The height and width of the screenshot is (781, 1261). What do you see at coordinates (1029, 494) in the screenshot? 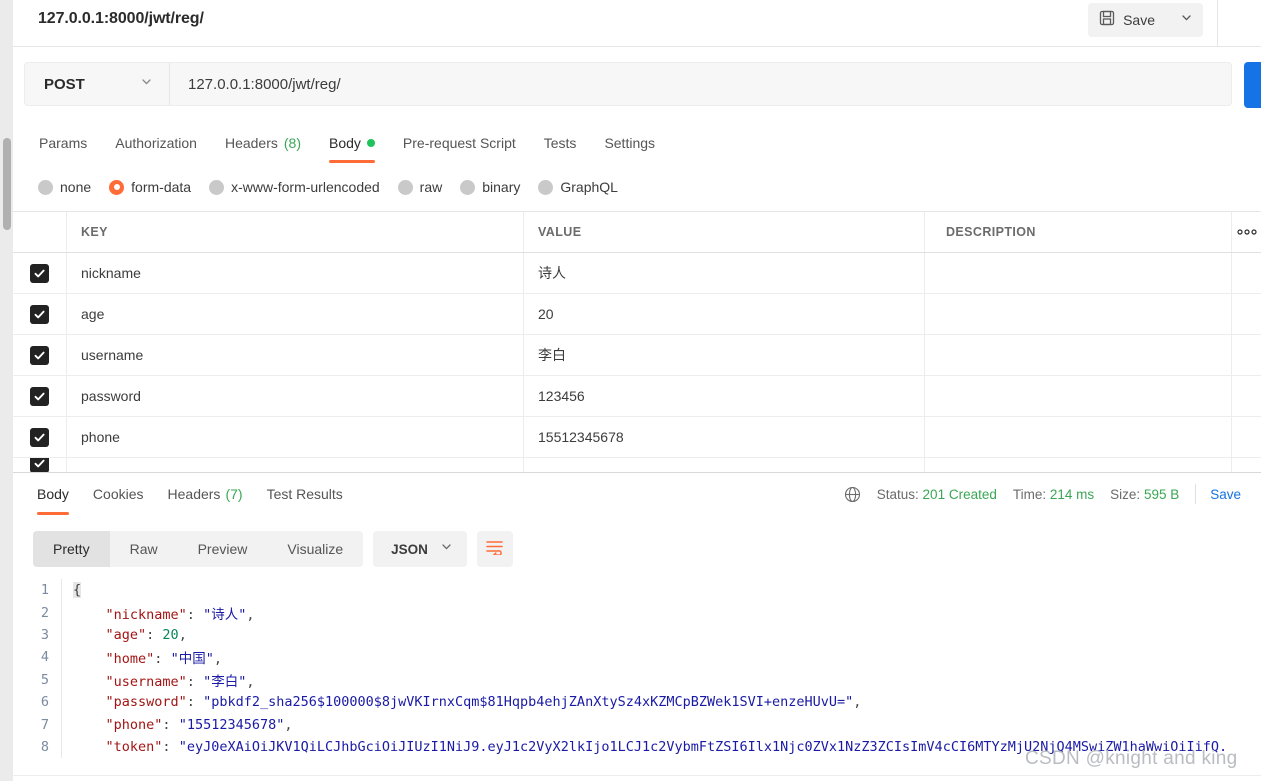
I see `time-label: Time:` at bounding box center [1029, 494].